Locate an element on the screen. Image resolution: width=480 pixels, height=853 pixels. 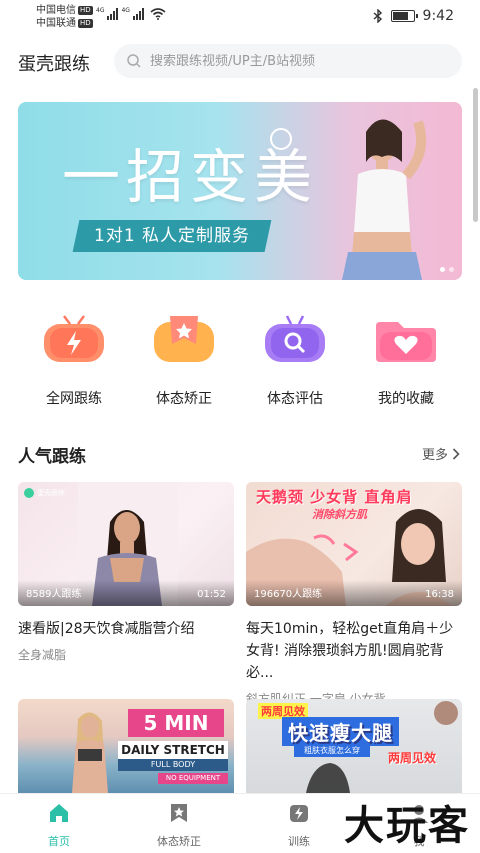
quick-action-posture-correction: 体态矫正 is located at coordinates (184, 361).